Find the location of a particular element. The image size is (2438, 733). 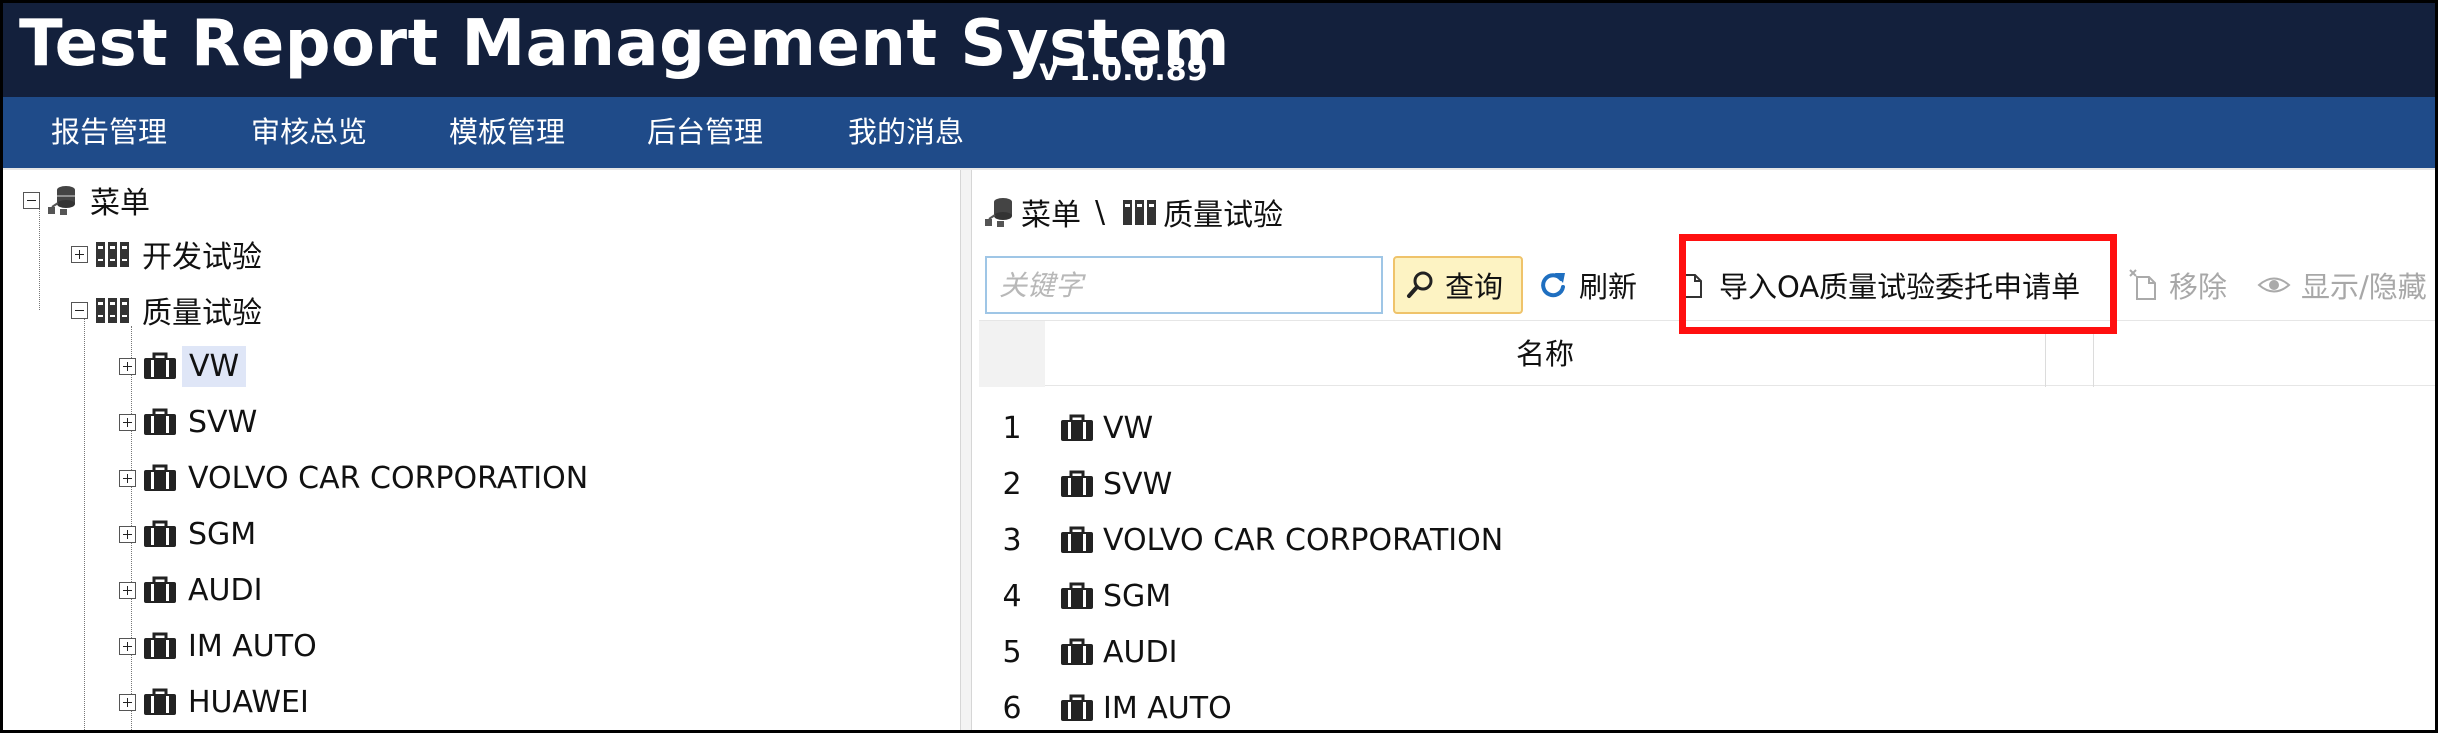

row-number: 5 is located at coordinates (1012, 652).